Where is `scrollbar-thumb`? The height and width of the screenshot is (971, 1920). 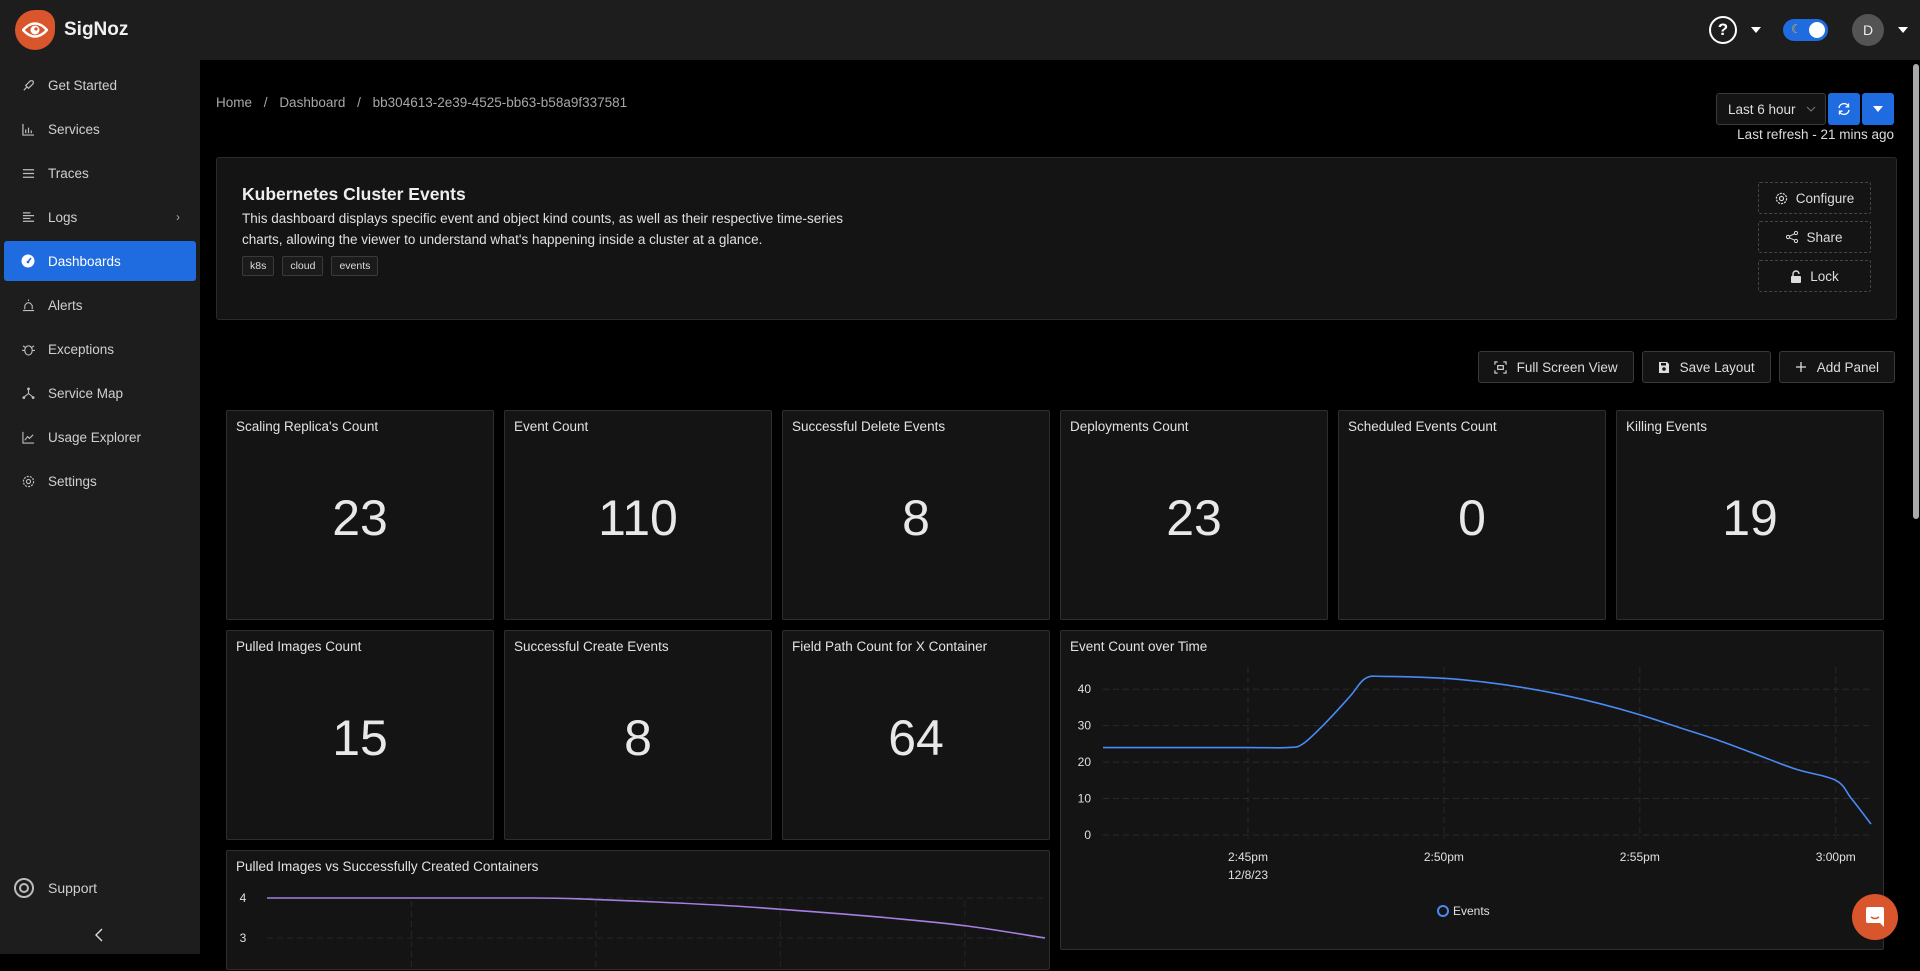
scrollbar-thumb is located at coordinates (1916, 291).